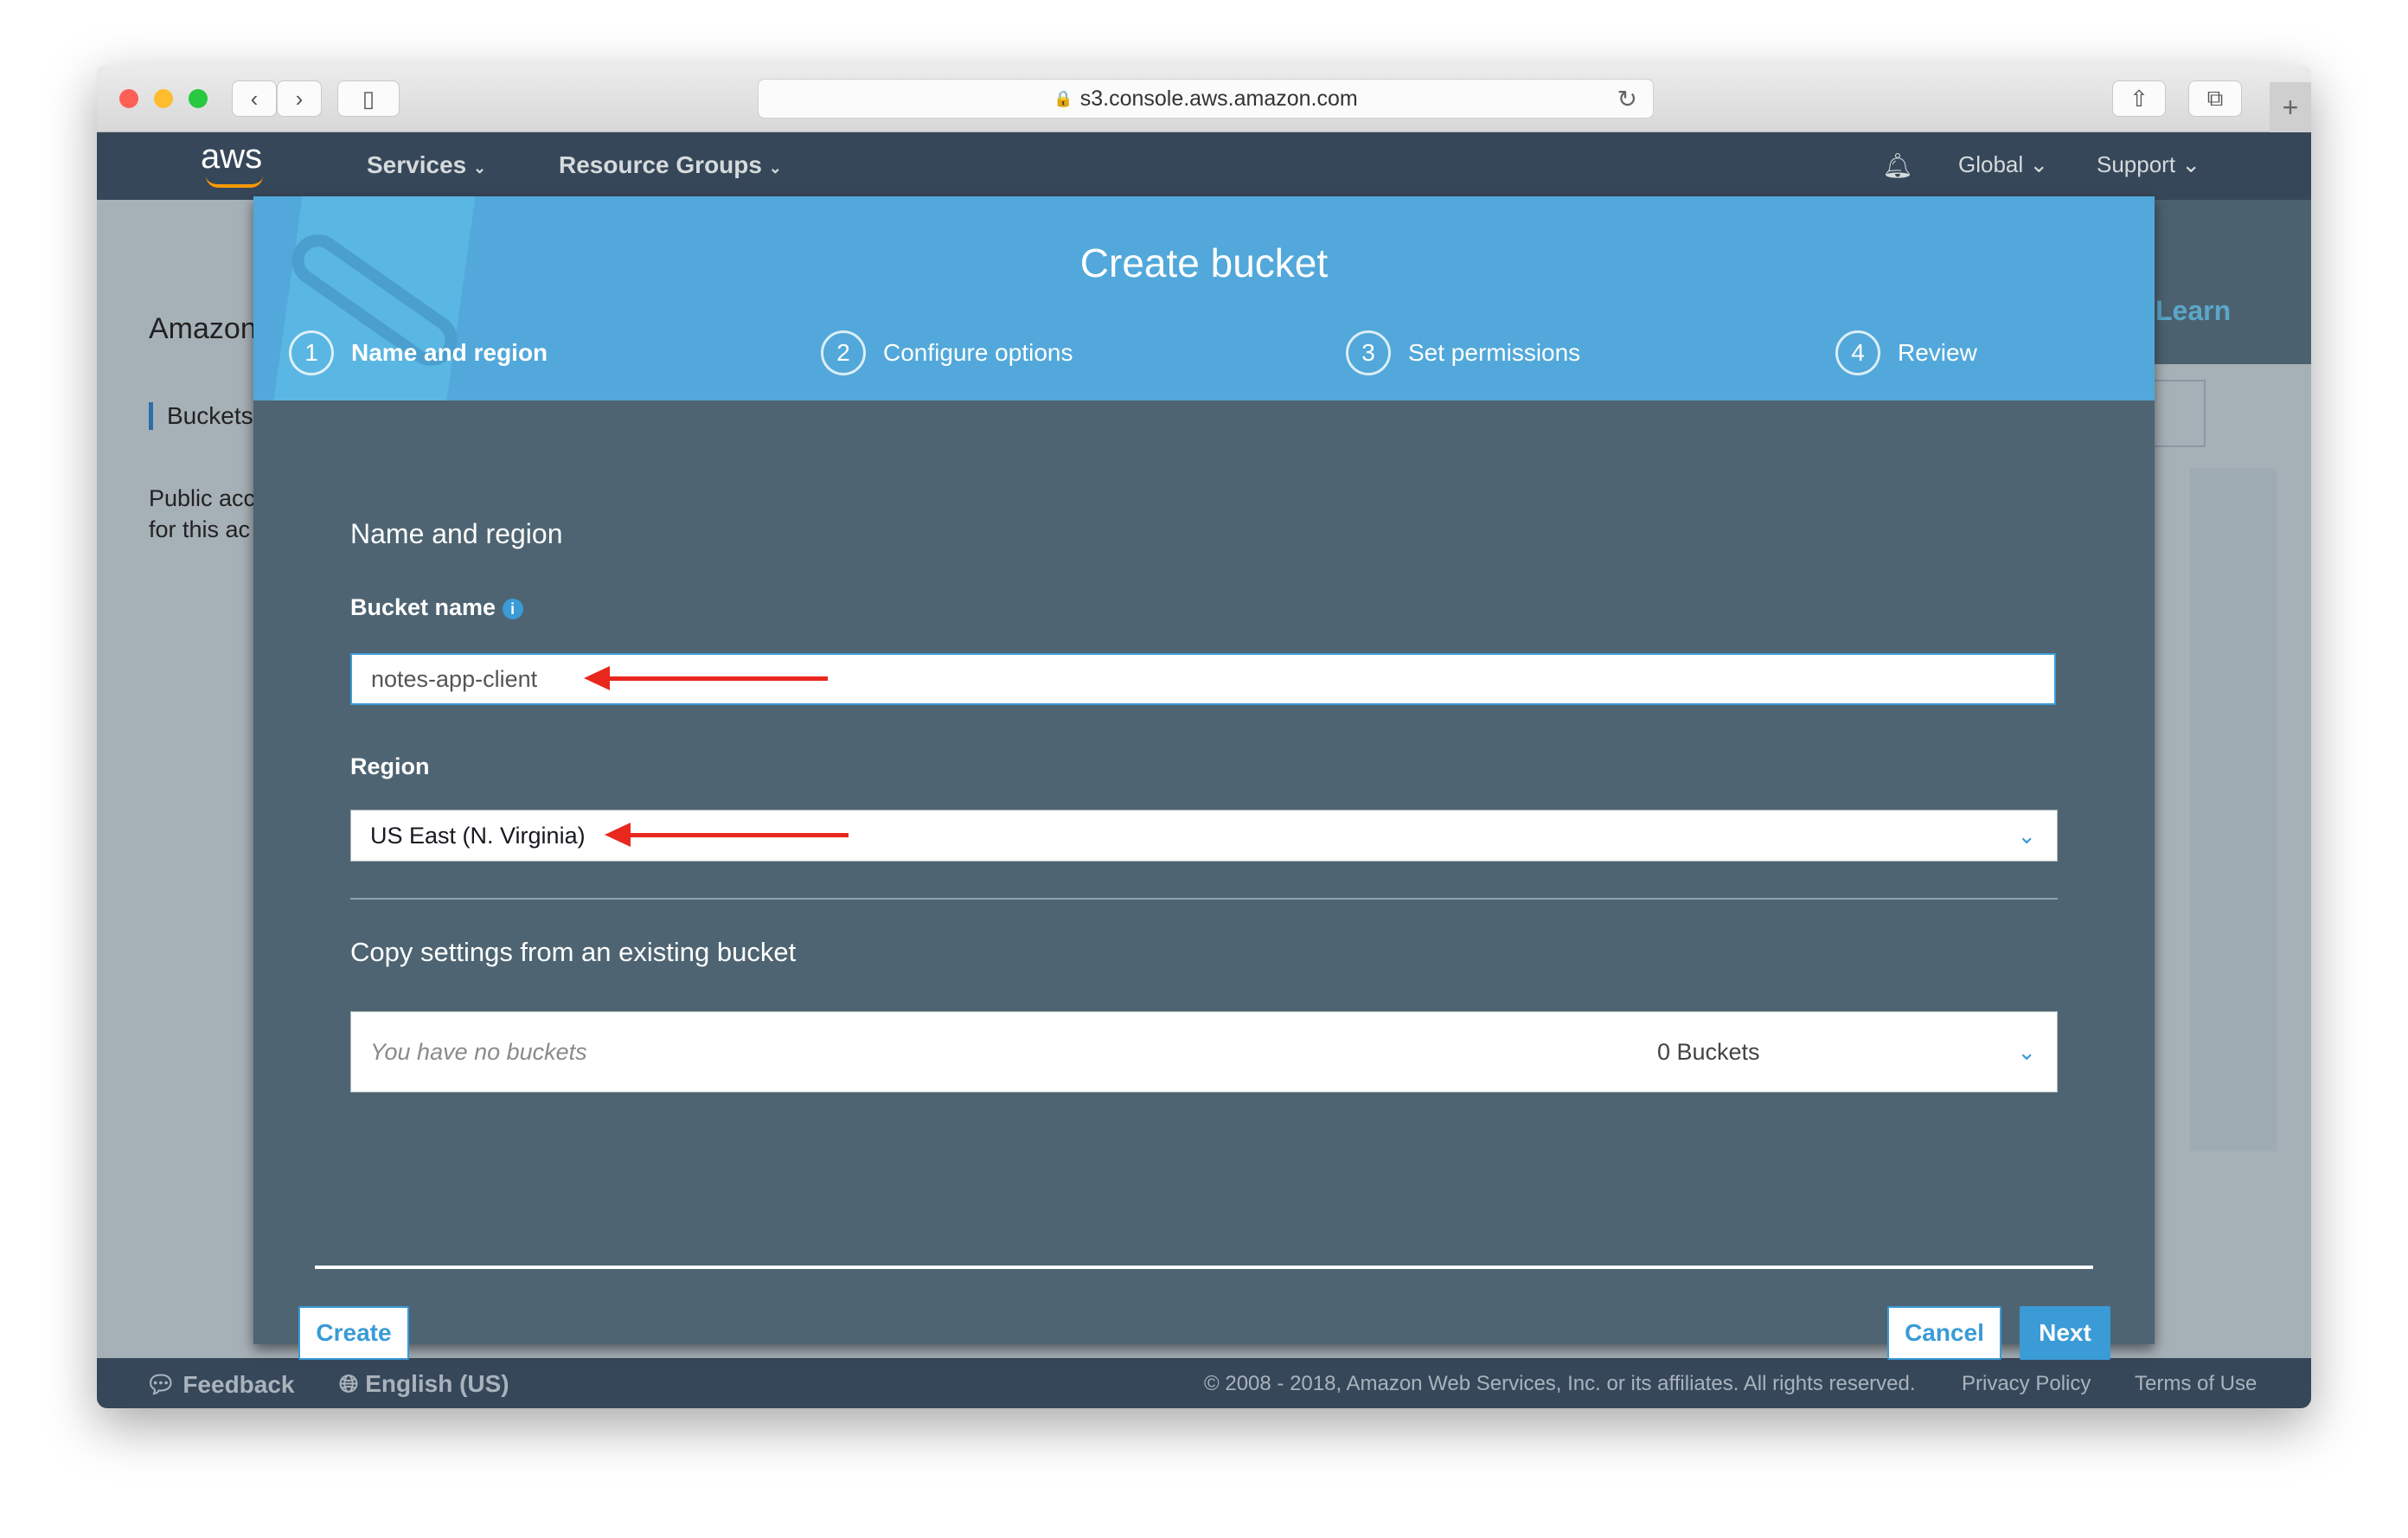  I want to click on copy-settings-title: Copy settings from an existing bucket, so click(573, 952).